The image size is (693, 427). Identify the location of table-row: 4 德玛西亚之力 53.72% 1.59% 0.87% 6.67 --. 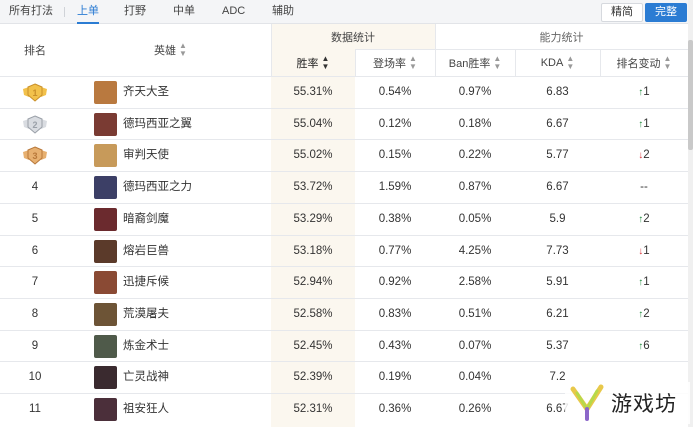
(344, 187).